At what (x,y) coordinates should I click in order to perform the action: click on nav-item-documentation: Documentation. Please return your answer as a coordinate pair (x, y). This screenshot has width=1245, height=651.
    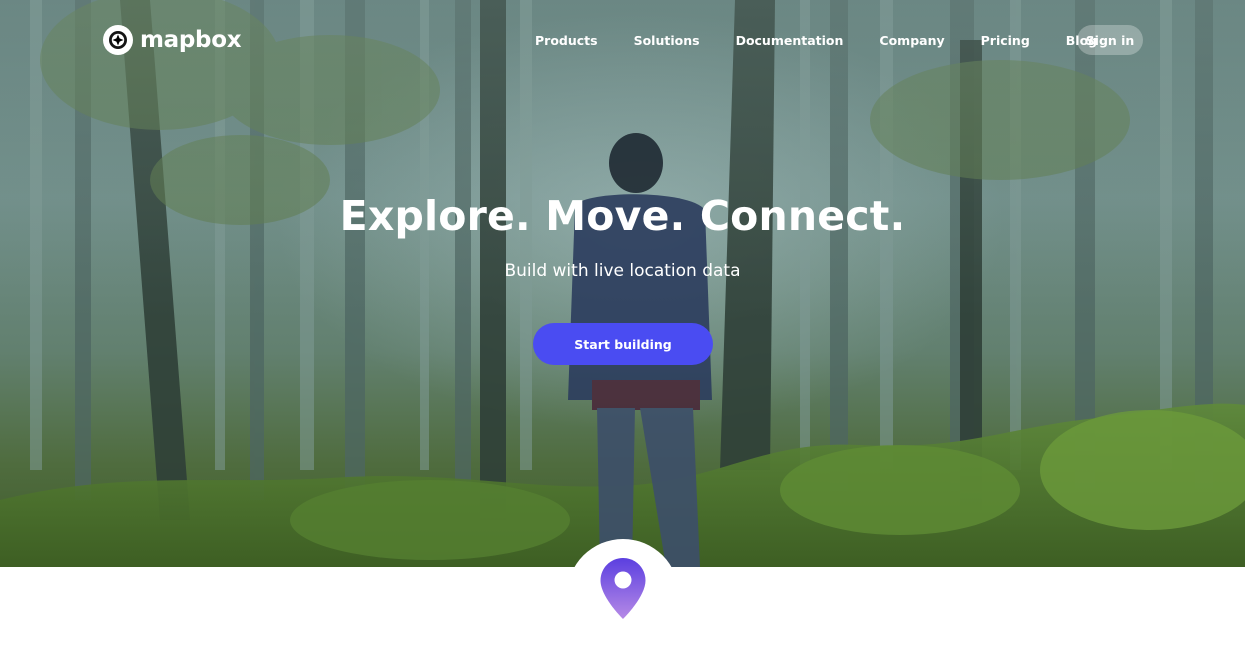
    Looking at the image, I should click on (790, 40).